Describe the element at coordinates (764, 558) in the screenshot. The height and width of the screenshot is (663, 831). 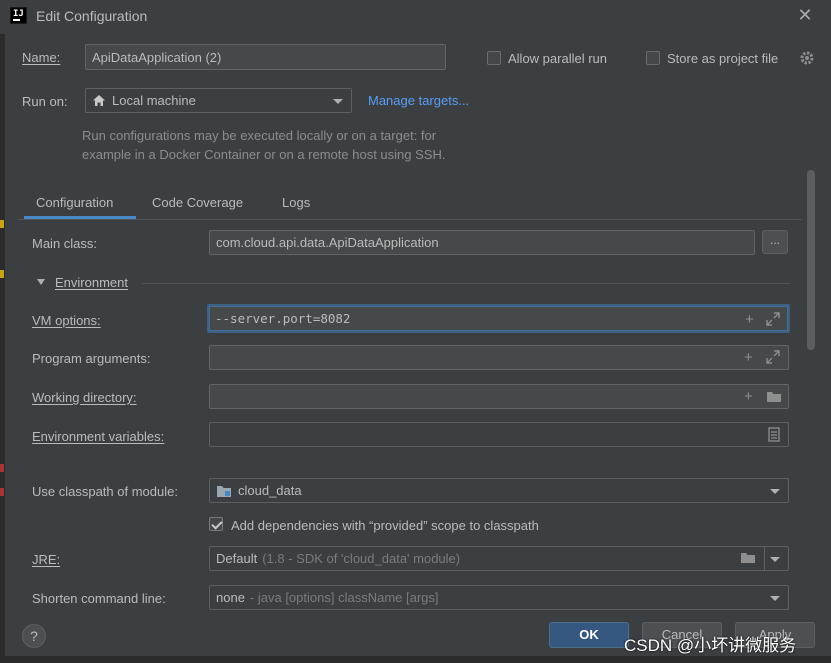
I see `combo-divider` at that location.